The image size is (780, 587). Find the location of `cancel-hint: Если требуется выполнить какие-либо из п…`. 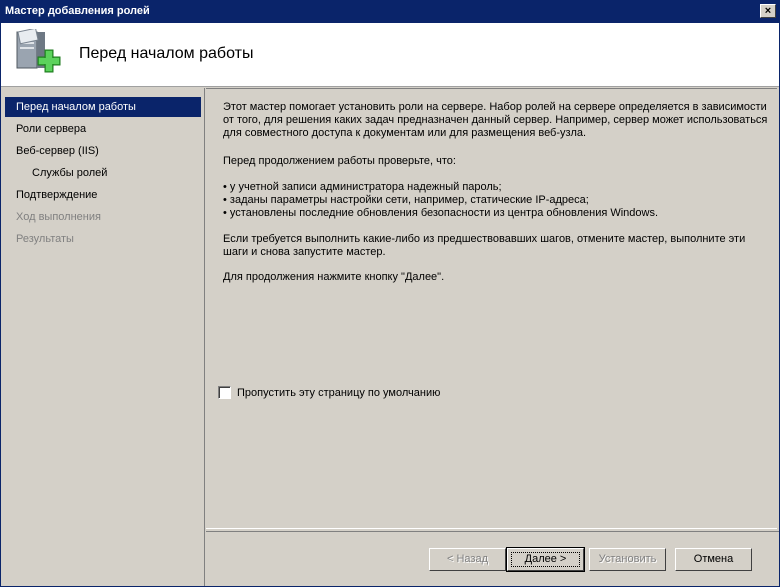

cancel-hint: Если требуется выполнить какие-либо из п… is located at coordinates (484, 245).